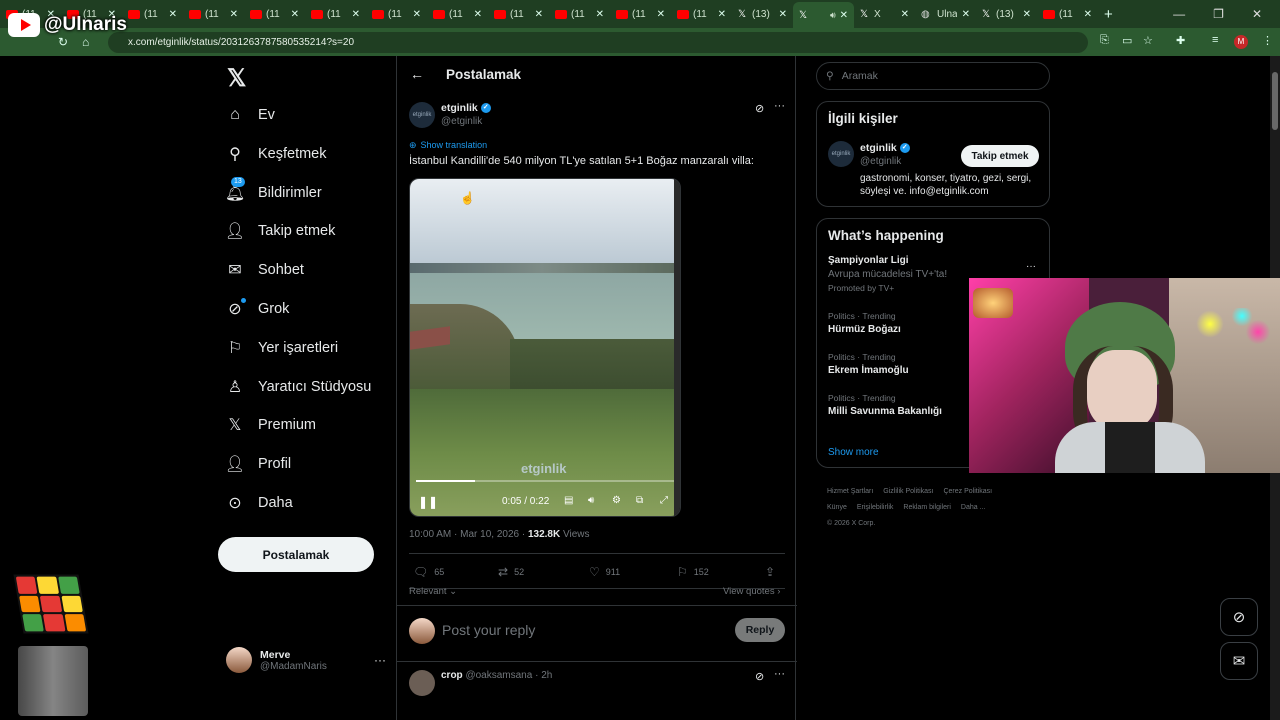 This screenshot has height=720, width=1280. Describe the element at coordinates (265, 270) in the screenshot. I see `nav-item-mail: ✉ Sohbet` at that location.